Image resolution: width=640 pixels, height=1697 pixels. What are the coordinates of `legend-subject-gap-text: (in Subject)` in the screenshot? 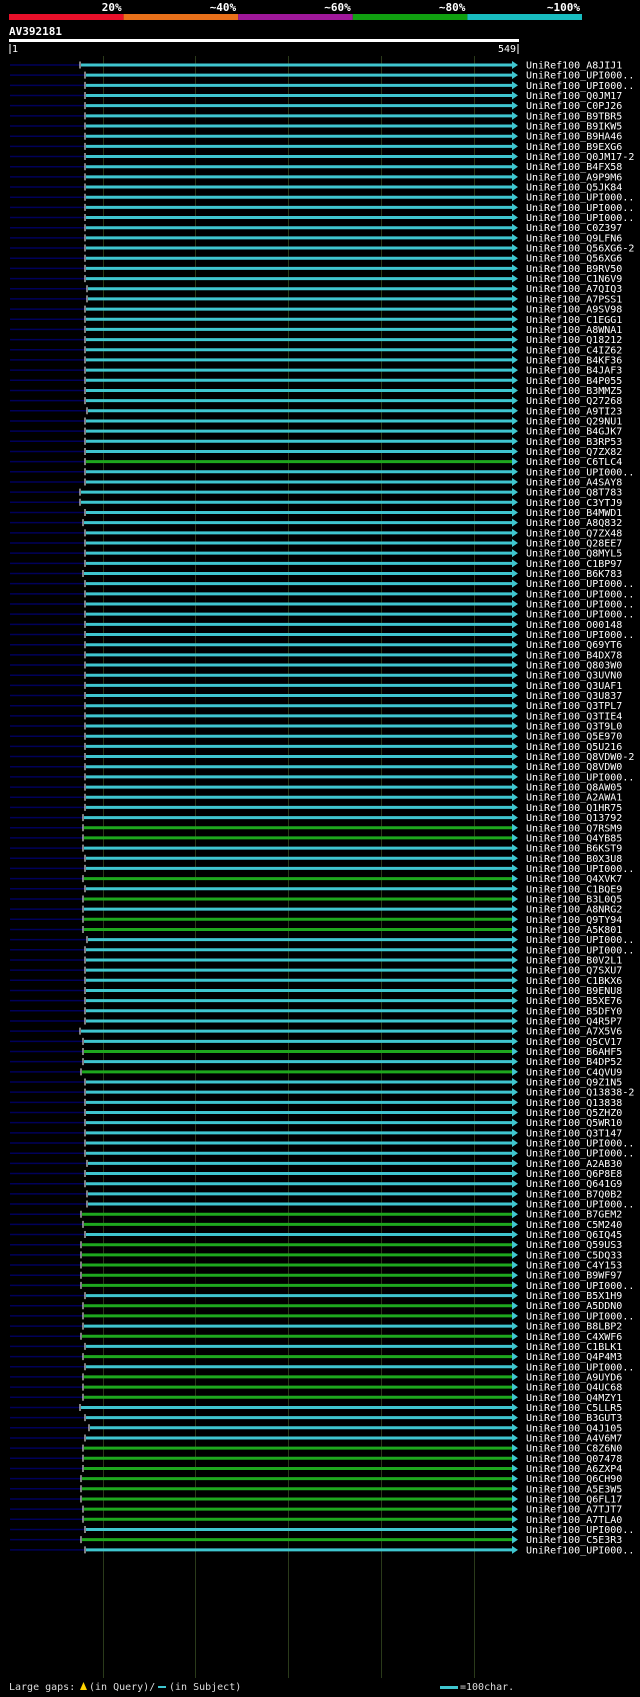 It's located at (205, 1687).